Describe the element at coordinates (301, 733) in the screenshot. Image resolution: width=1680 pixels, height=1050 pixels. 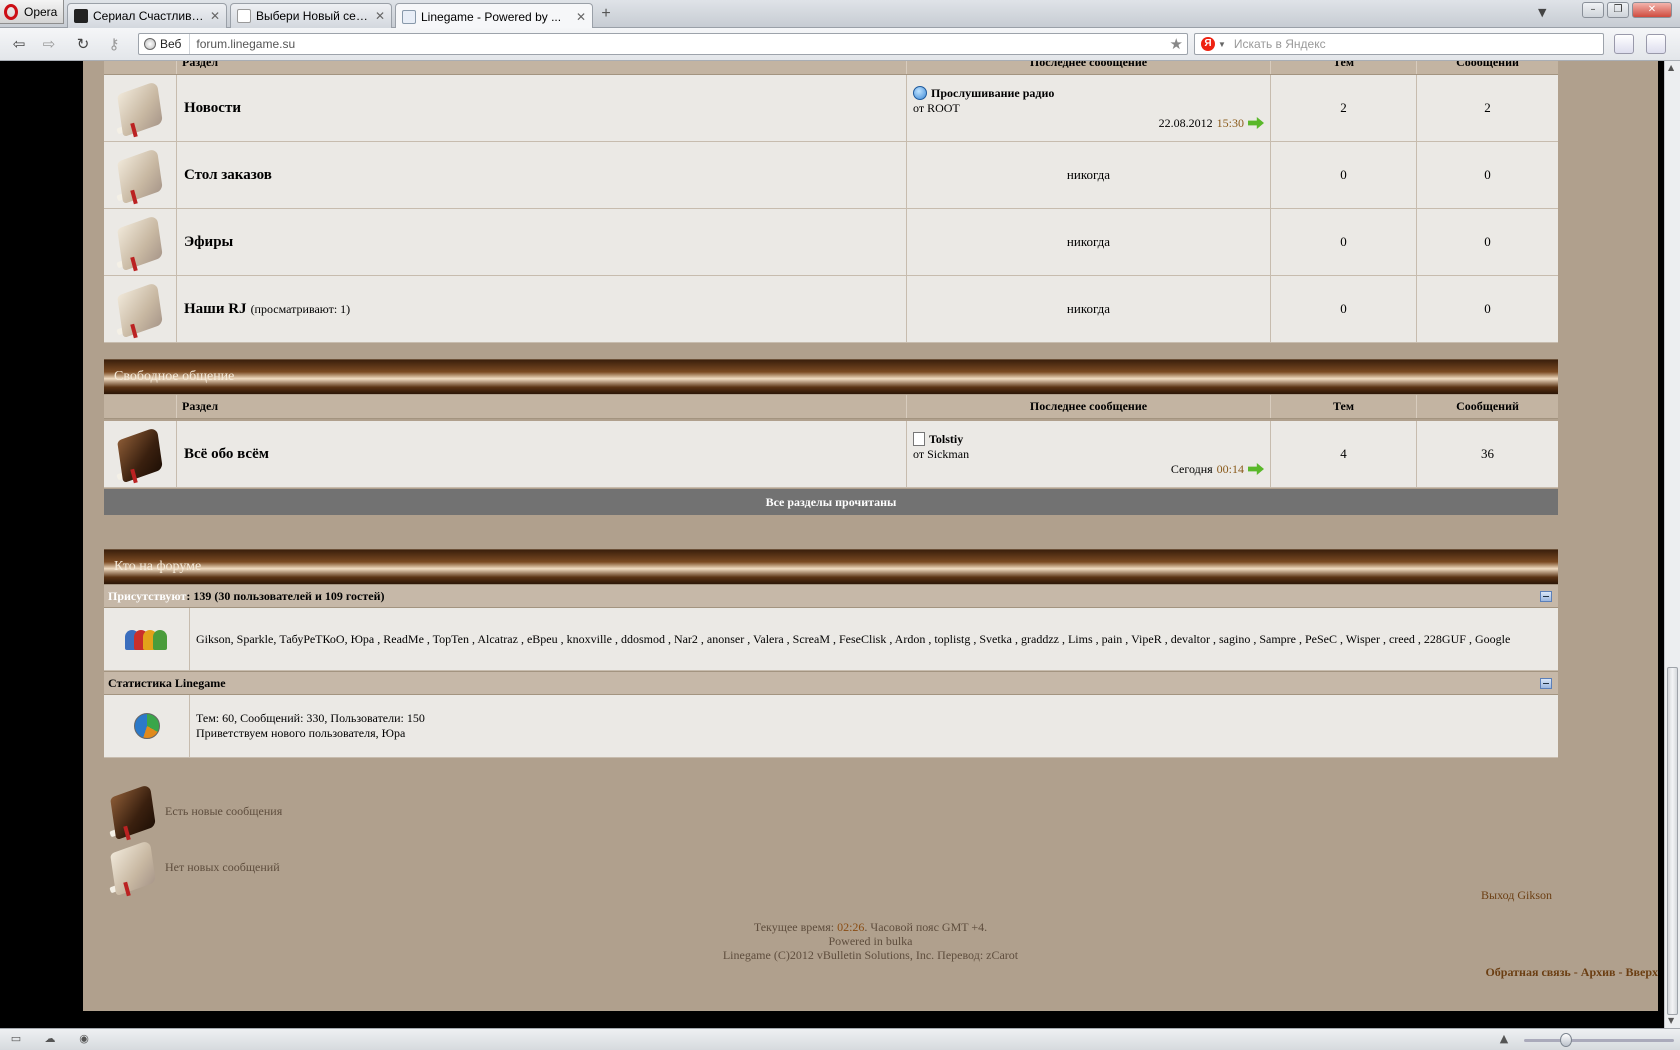
I see `stats-line-2: Приветствуем нового пользователя, Юра` at that location.